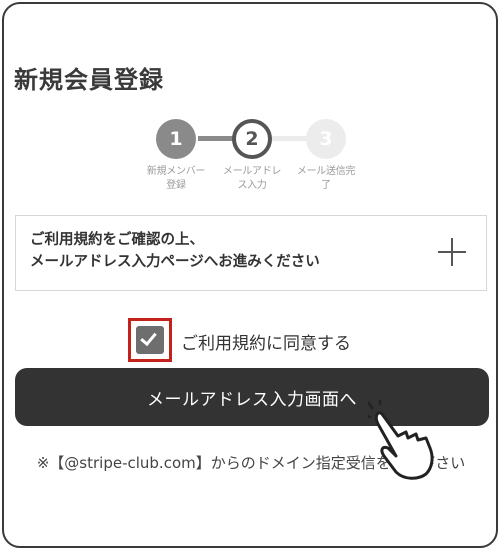 The image size is (500, 550). I want to click on terms-accordion: ご利用規約をご確認の上、 メールアドレス入力ページへお進みください, so click(251, 253).